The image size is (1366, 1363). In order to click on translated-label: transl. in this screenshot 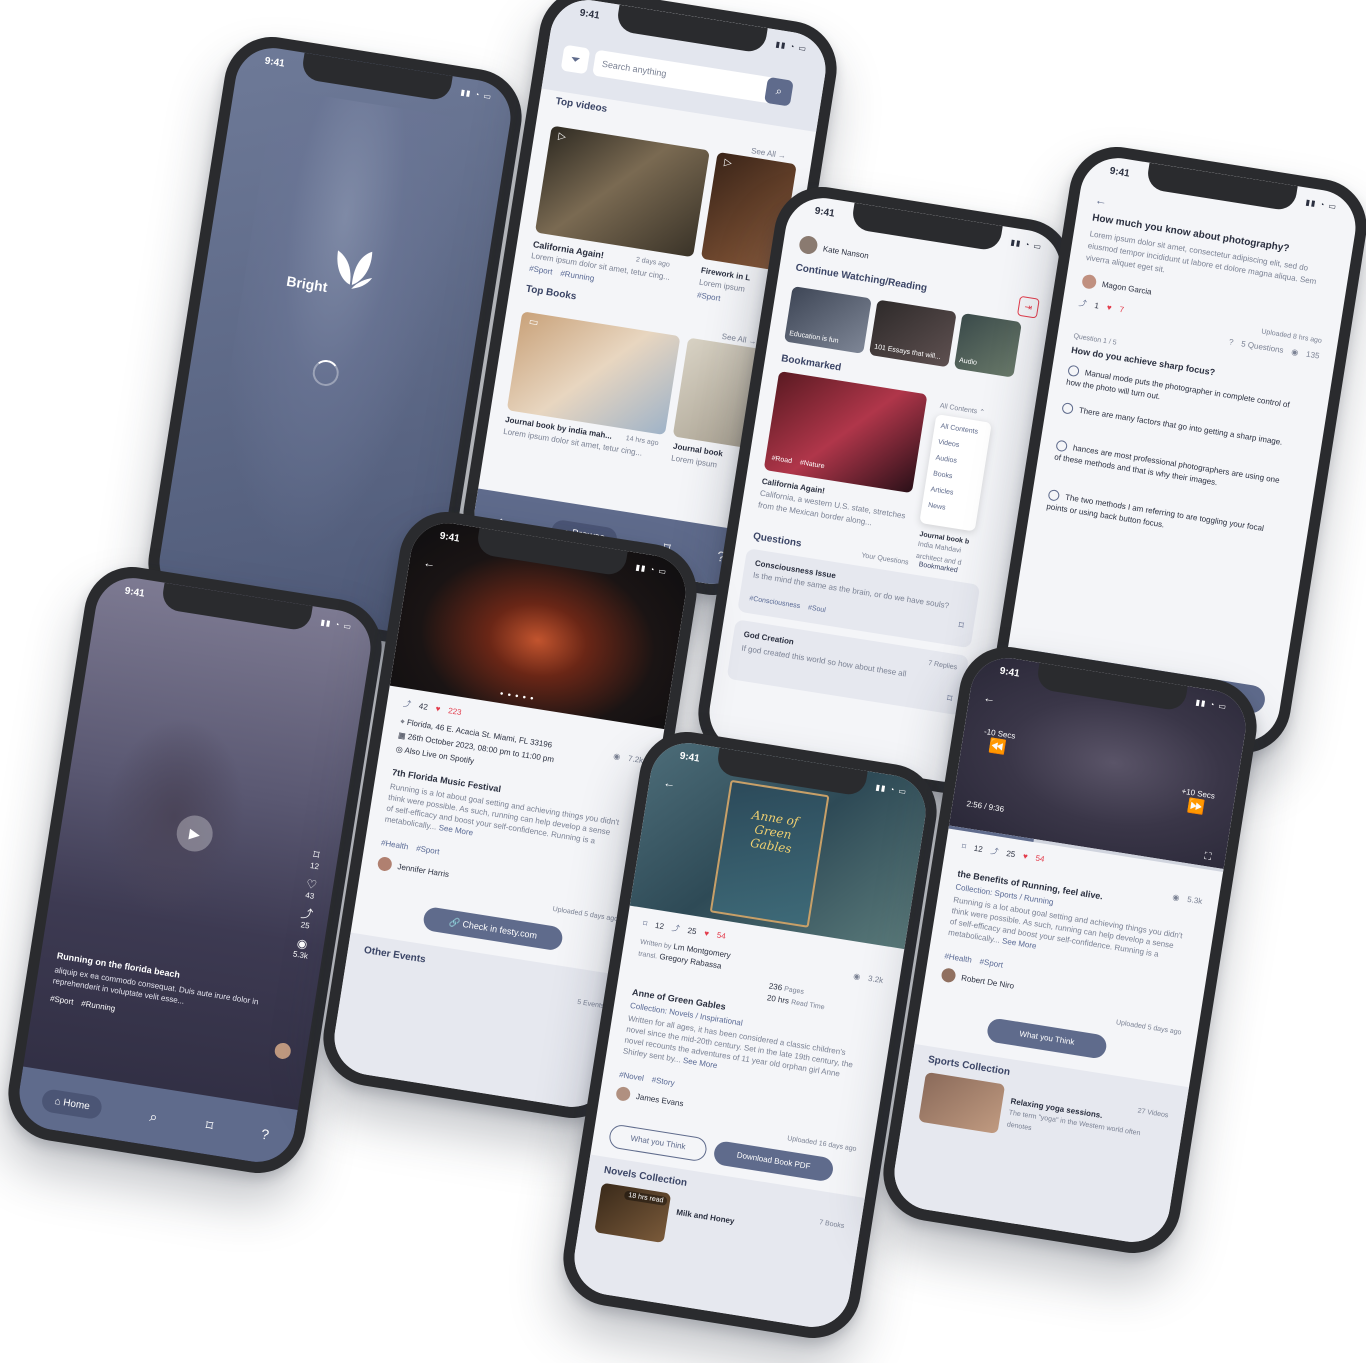, I will do `click(647, 955)`.